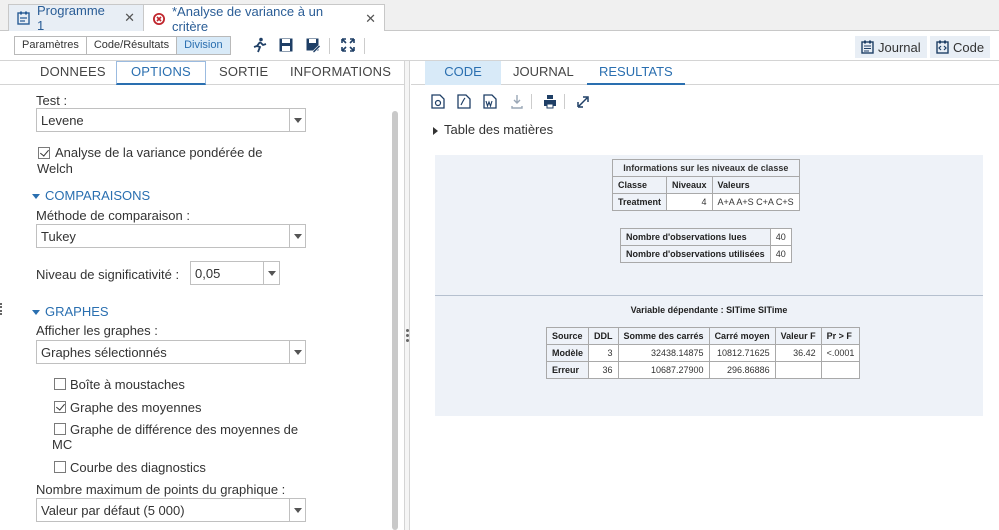 The width and height of the screenshot is (999, 530). I want to click on view-mode-segments: Paramètres Code/Résultats Division, so click(122, 45).